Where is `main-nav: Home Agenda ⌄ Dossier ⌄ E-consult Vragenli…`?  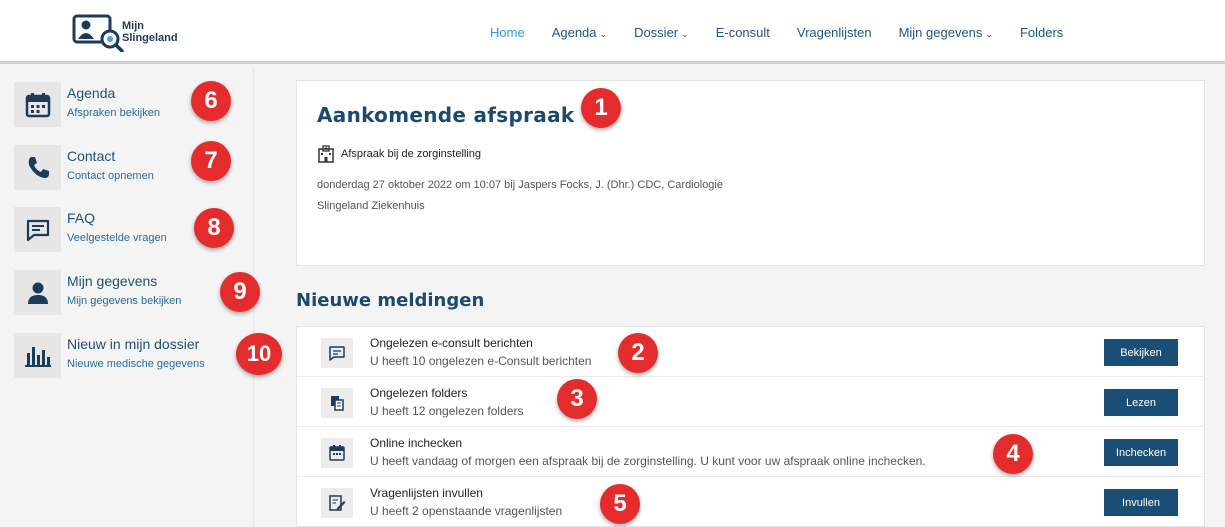
main-nav: Home Agenda ⌄ Dossier ⌄ E-consult Vragenli… is located at coordinates (790, 32).